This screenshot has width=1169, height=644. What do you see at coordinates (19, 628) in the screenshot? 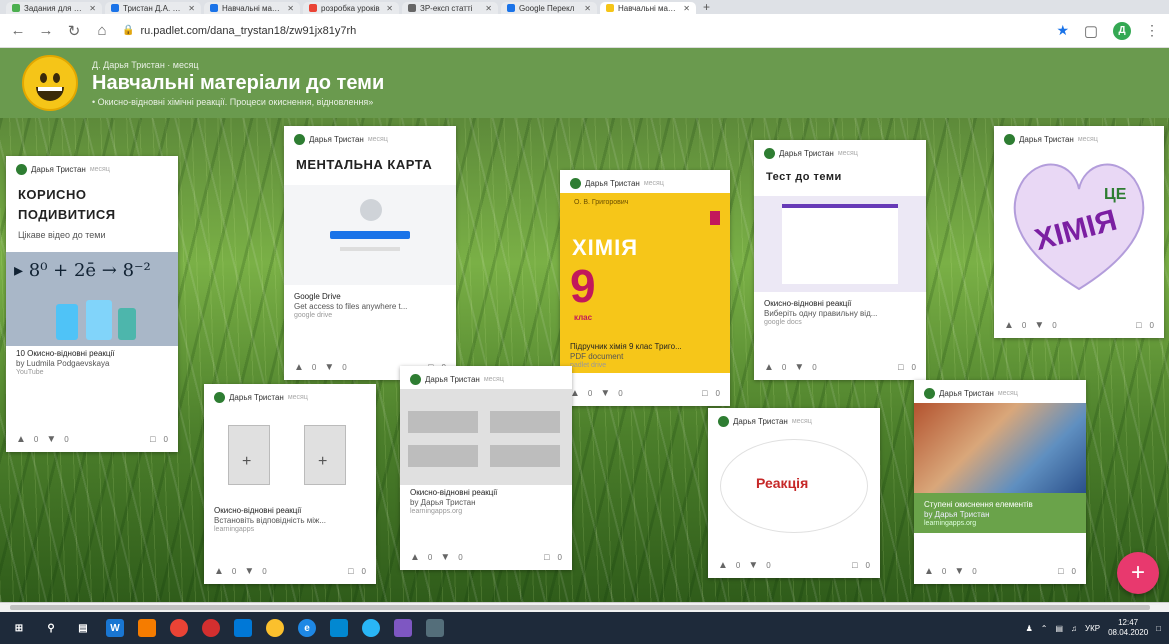
I see `windows-start-icon: ⊞` at bounding box center [19, 628].